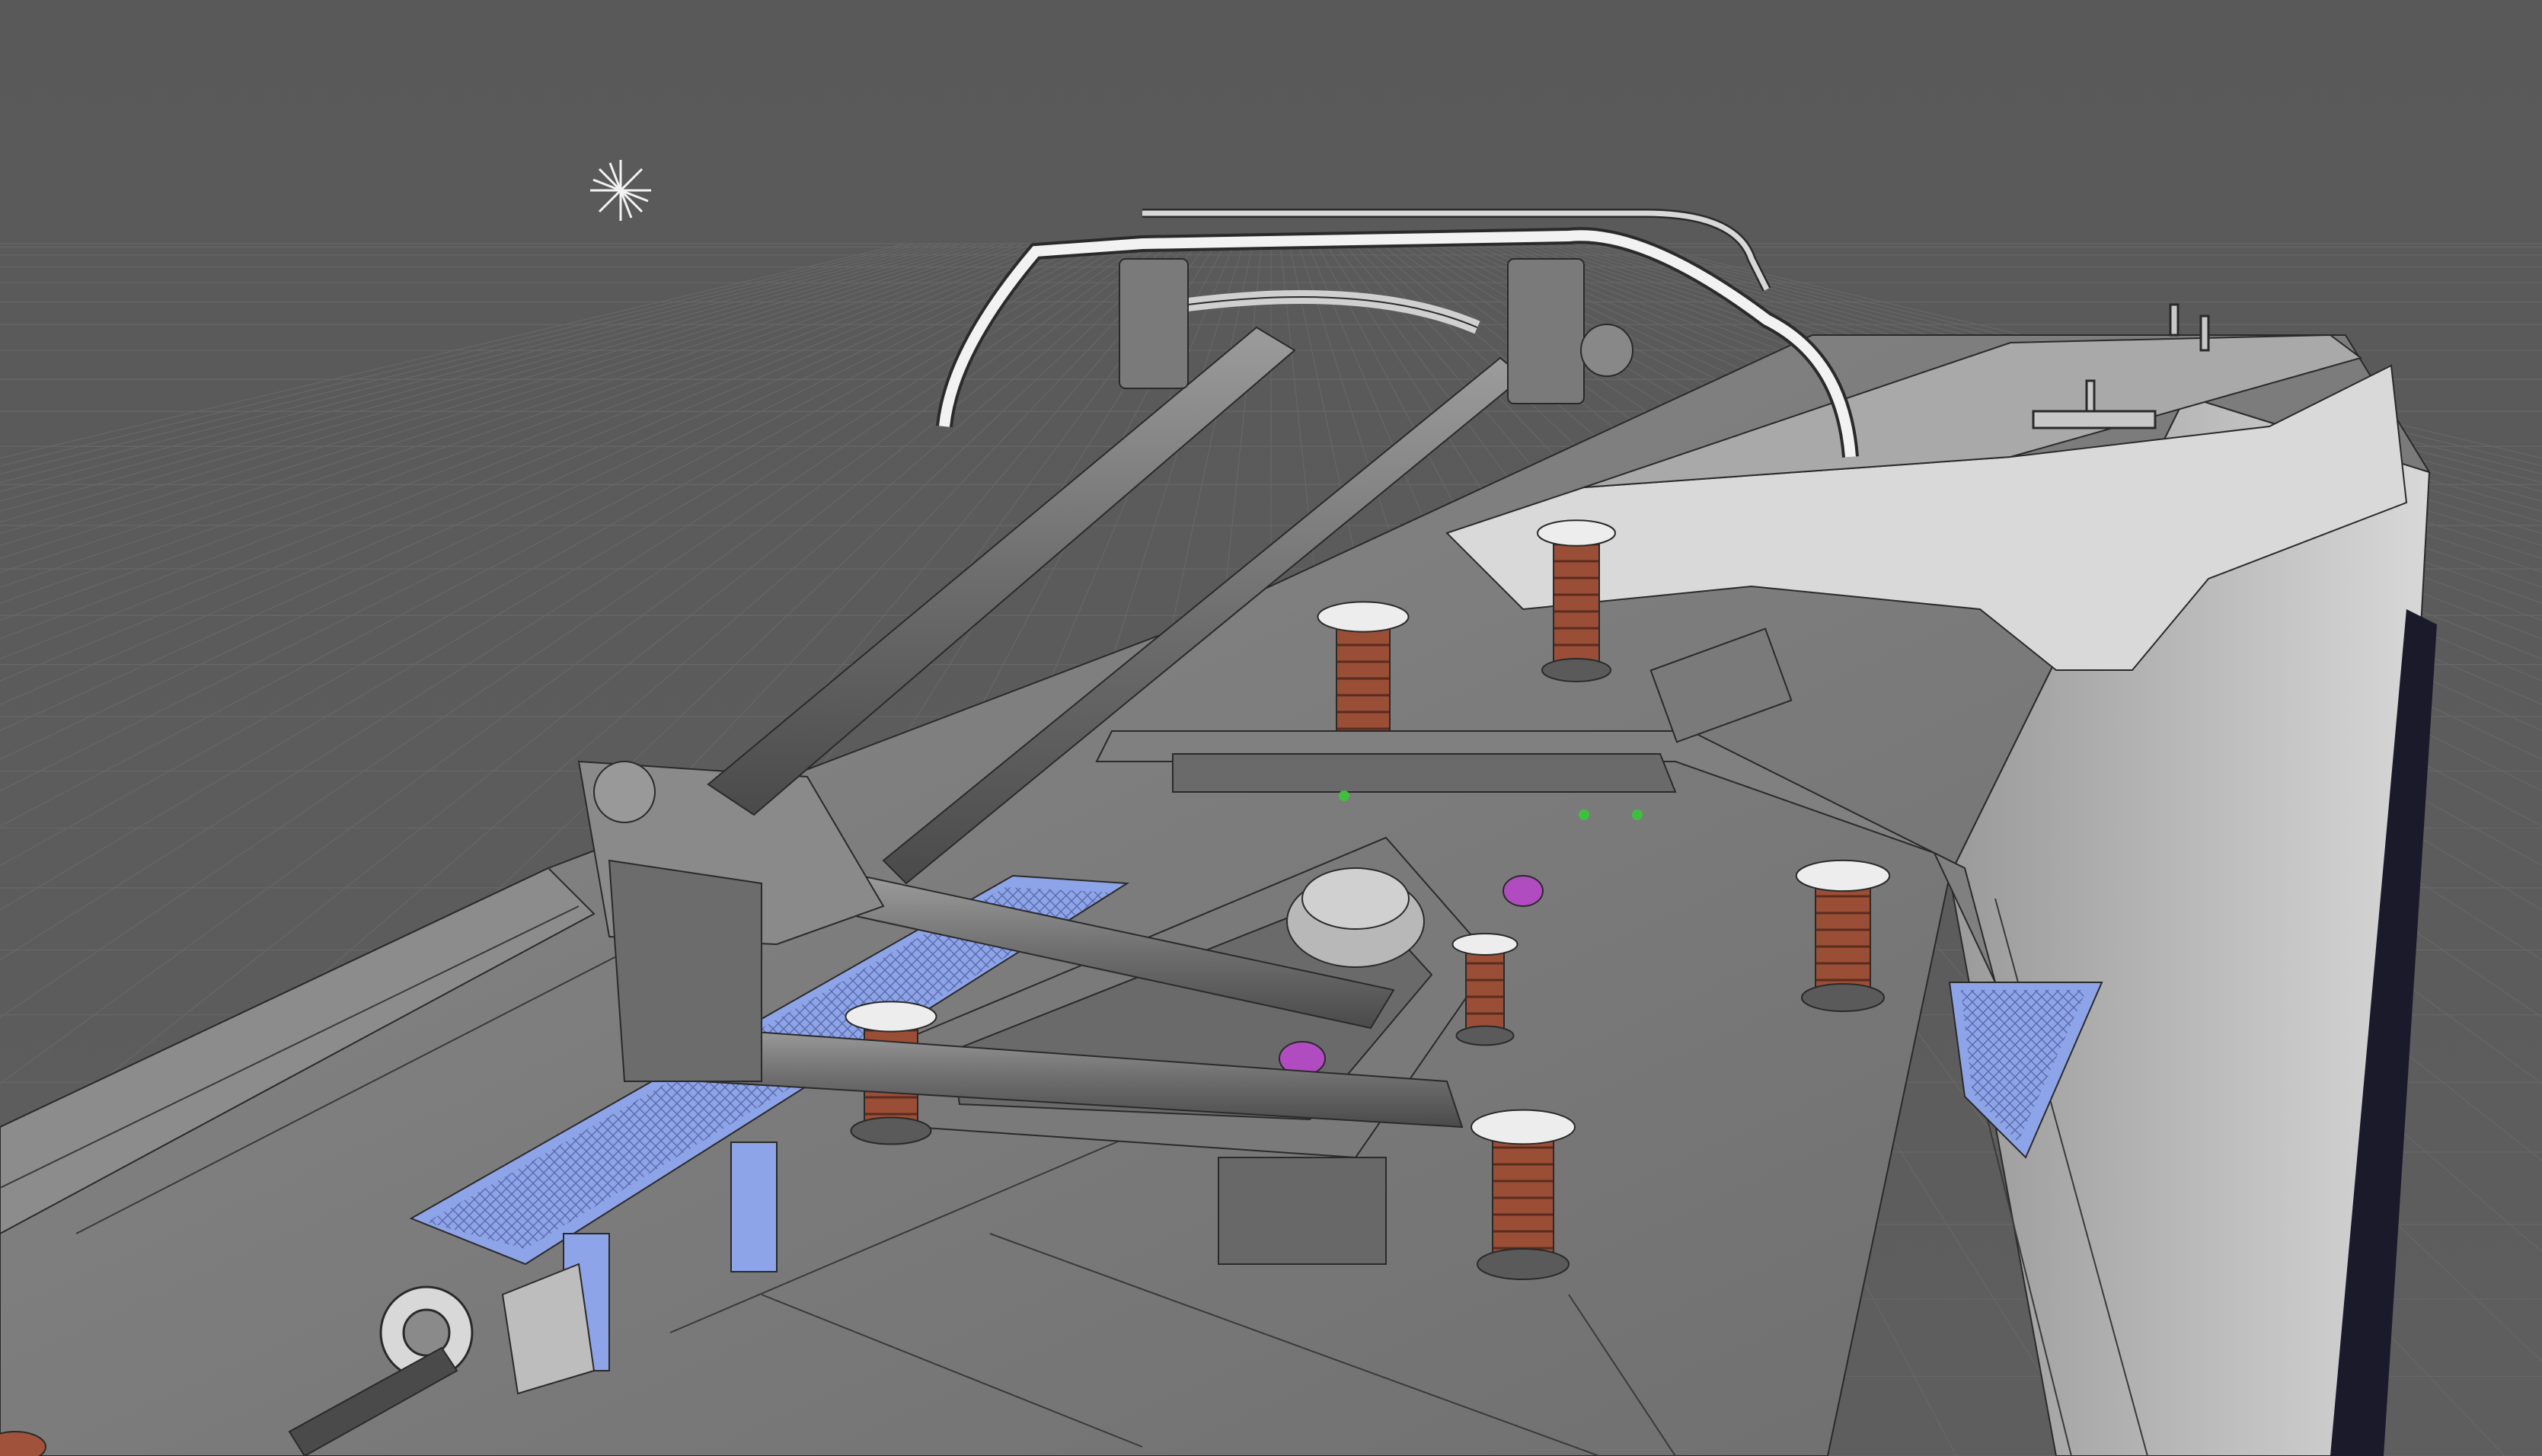 The height and width of the screenshot is (1456, 2542). What do you see at coordinates (620, 190) in the screenshot?
I see `light-star-icon` at bounding box center [620, 190].